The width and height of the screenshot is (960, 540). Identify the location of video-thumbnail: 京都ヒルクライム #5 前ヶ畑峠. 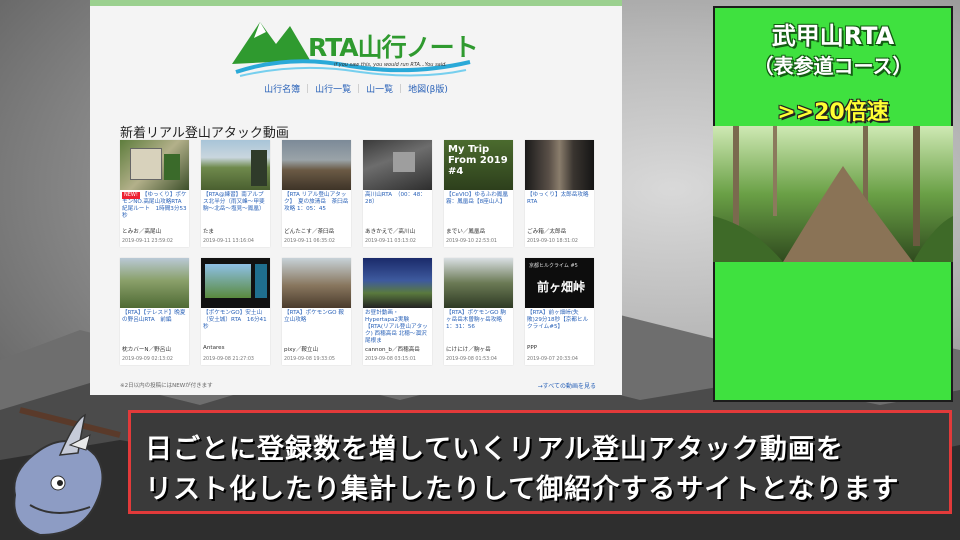
(559, 283).